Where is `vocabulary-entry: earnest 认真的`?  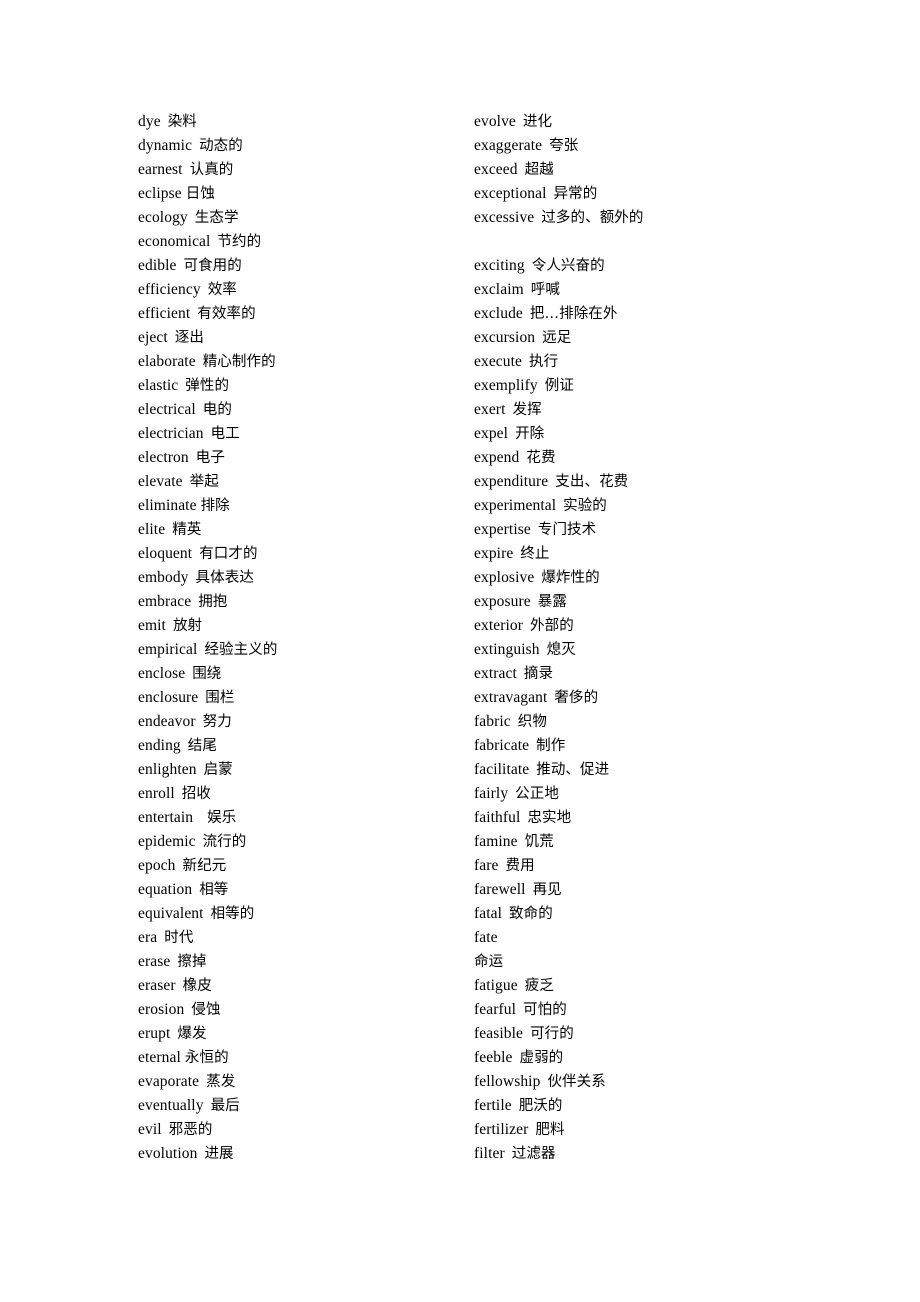 vocabulary-entry: earnest 认真的 is located at coordinates (298, 170).